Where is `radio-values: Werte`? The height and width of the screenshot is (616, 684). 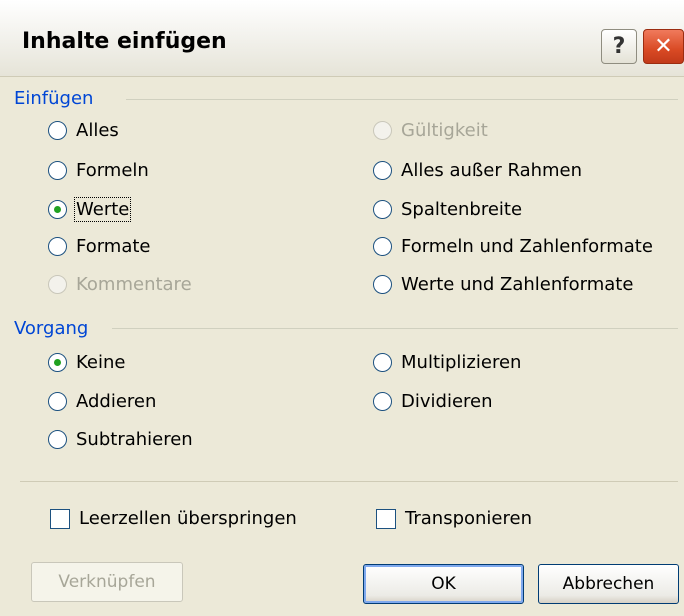 radio-values: Werte is located at coordinates (90, 209).